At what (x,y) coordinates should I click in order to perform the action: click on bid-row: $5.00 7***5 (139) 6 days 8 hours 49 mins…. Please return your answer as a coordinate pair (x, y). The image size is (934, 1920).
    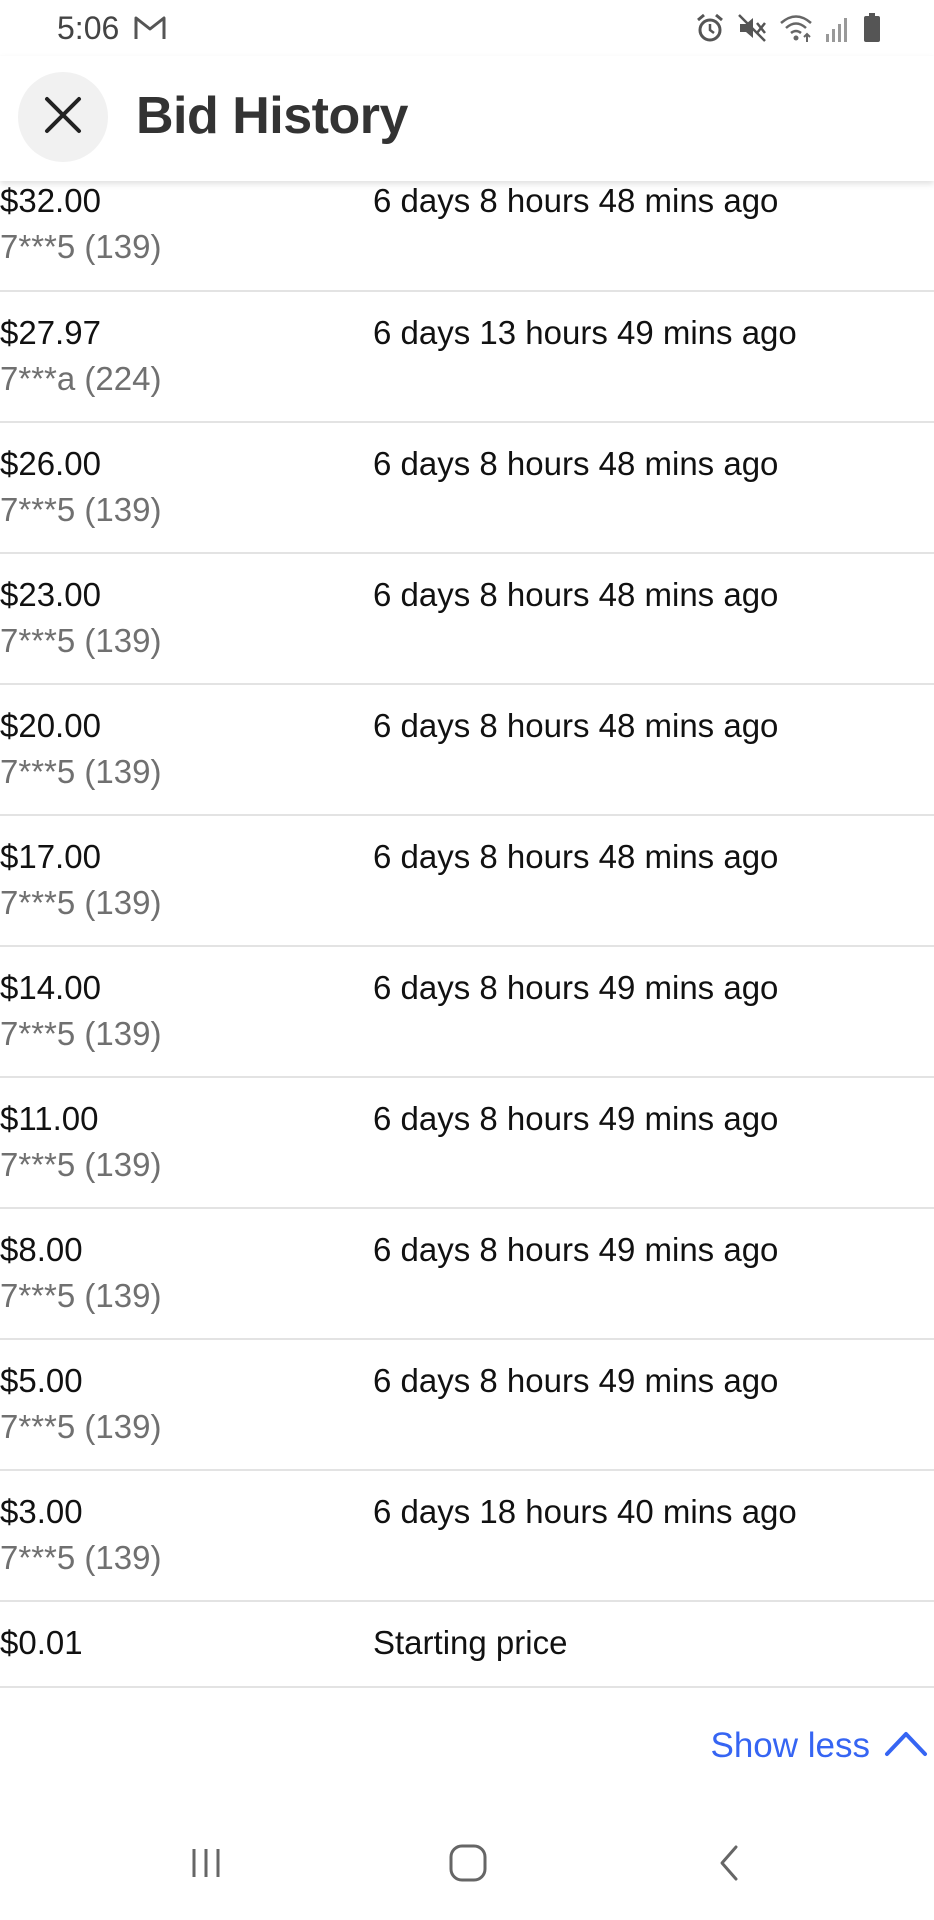
    Looking at the image, I should click on (467, 1405).